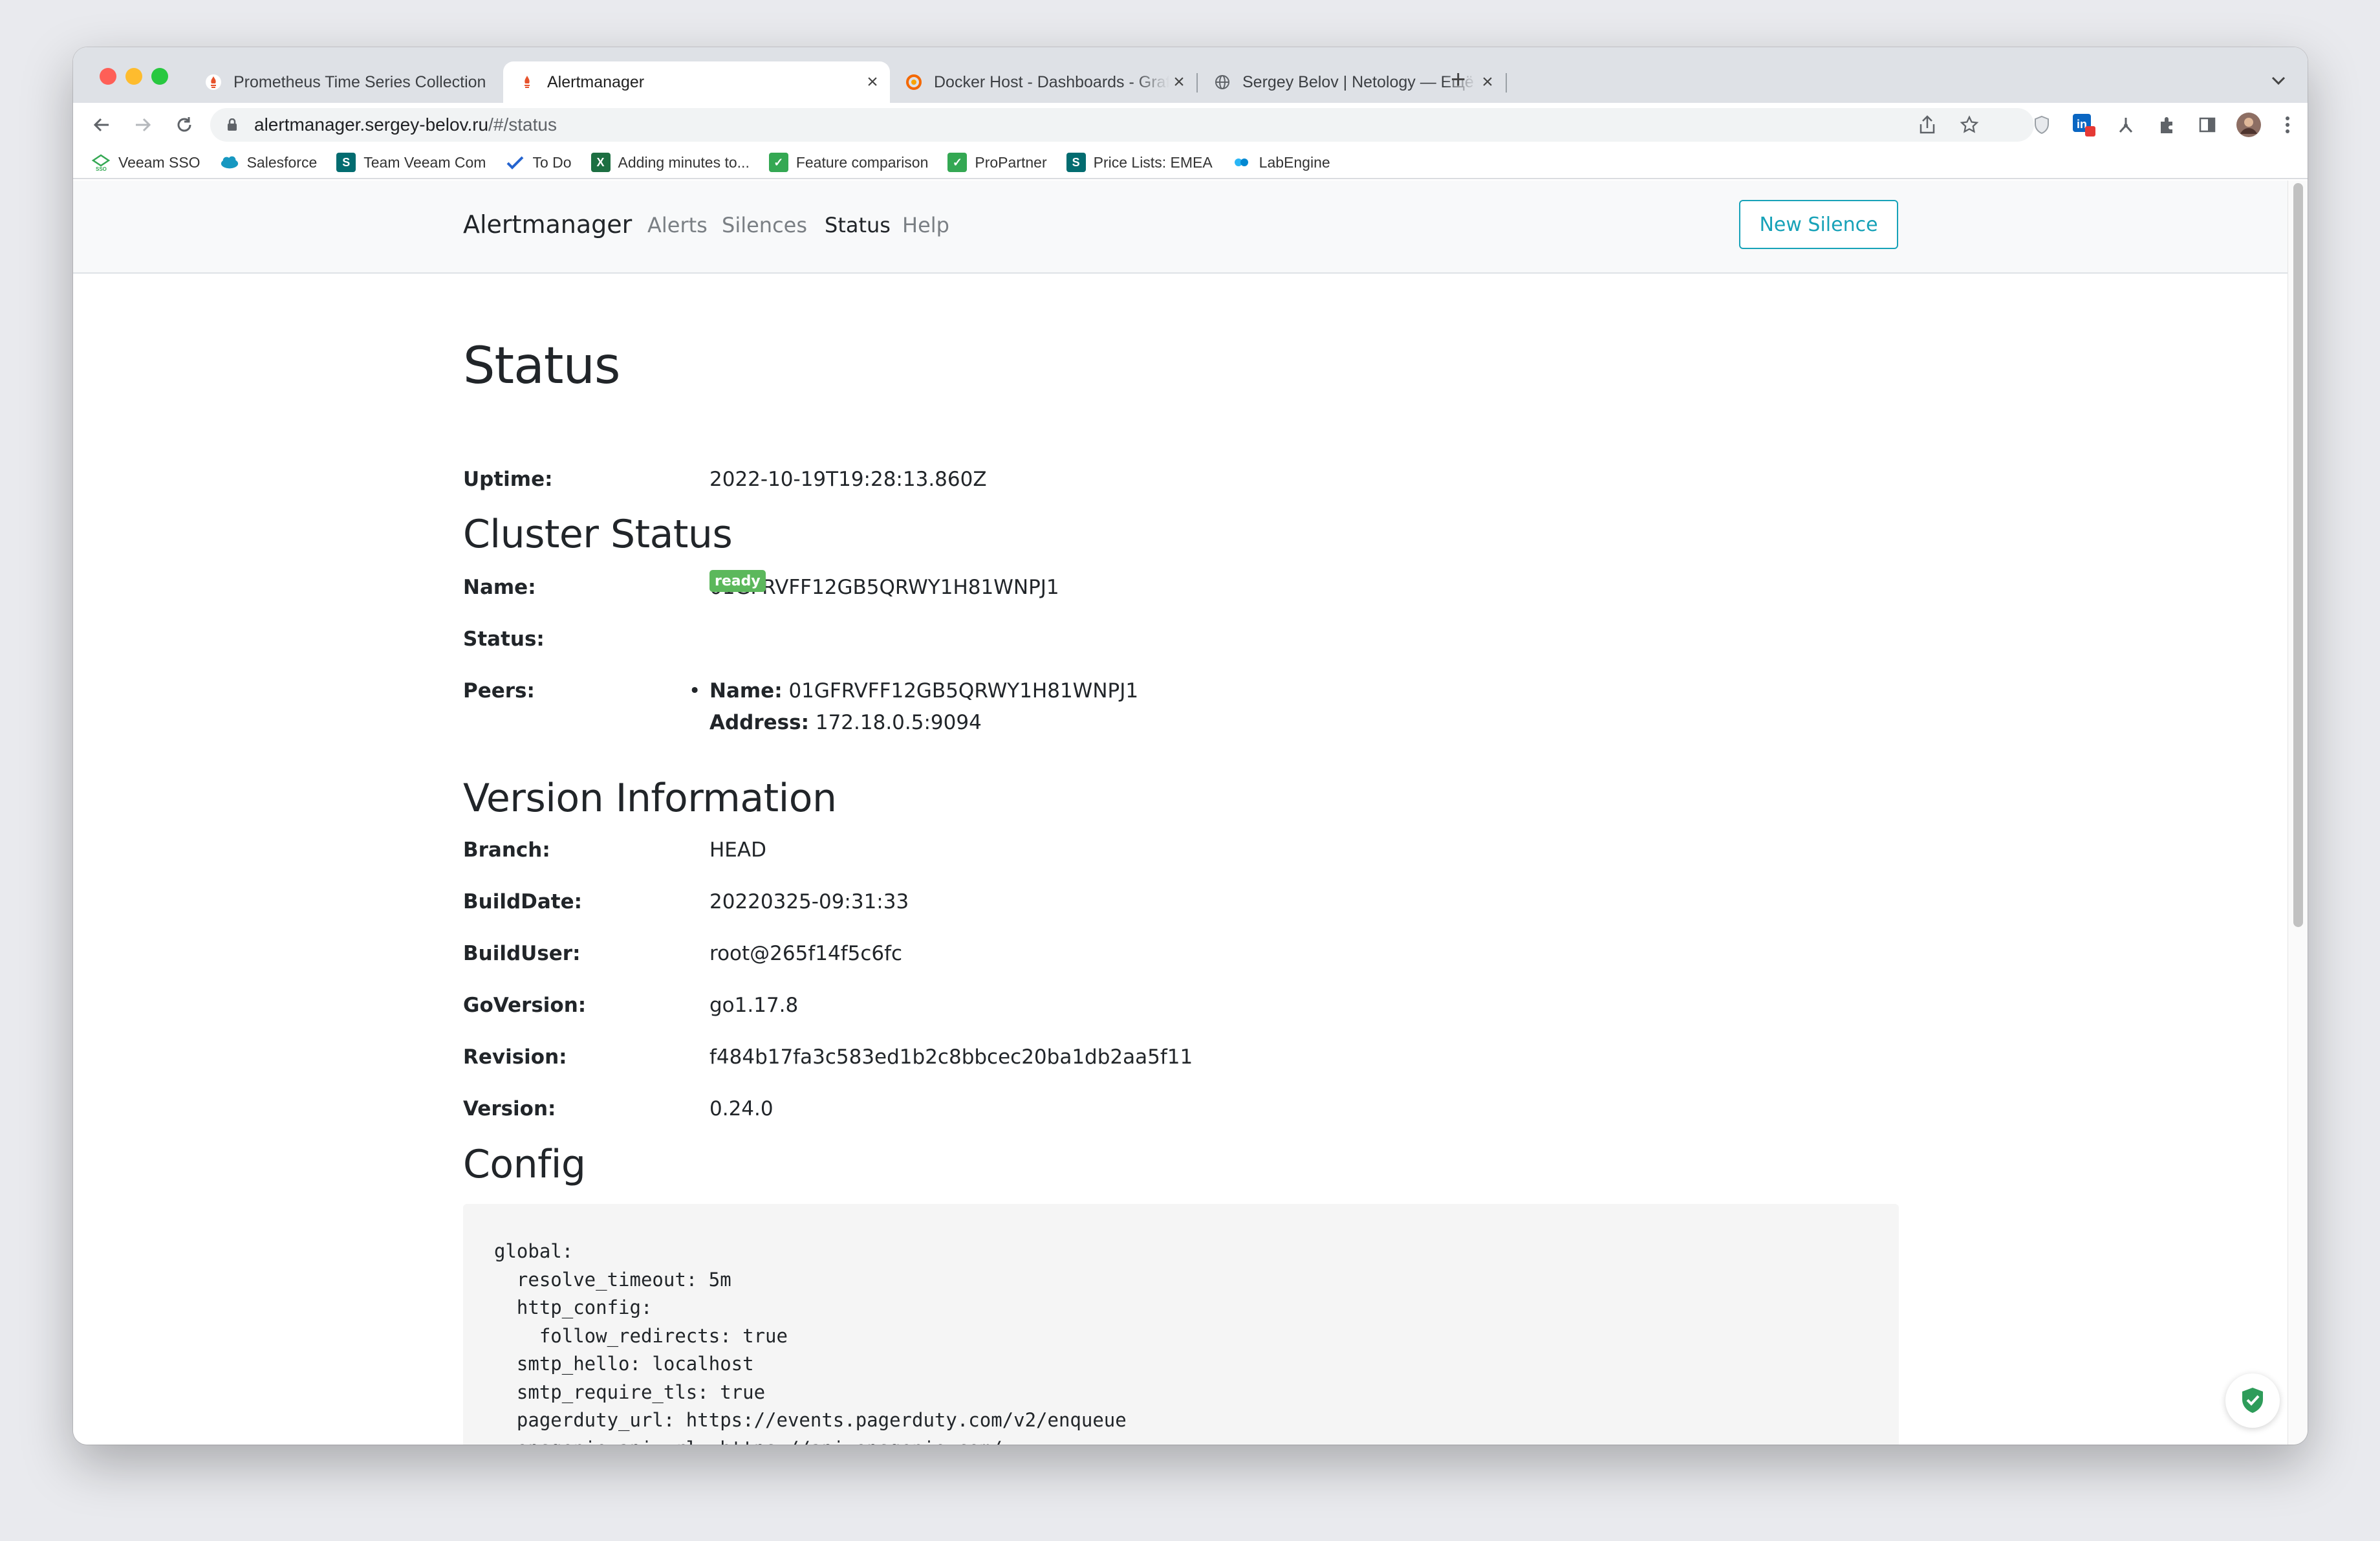  Describe the element at coordinates (534, 1251) in the screenshot. I see `config-line: global:` at that location.